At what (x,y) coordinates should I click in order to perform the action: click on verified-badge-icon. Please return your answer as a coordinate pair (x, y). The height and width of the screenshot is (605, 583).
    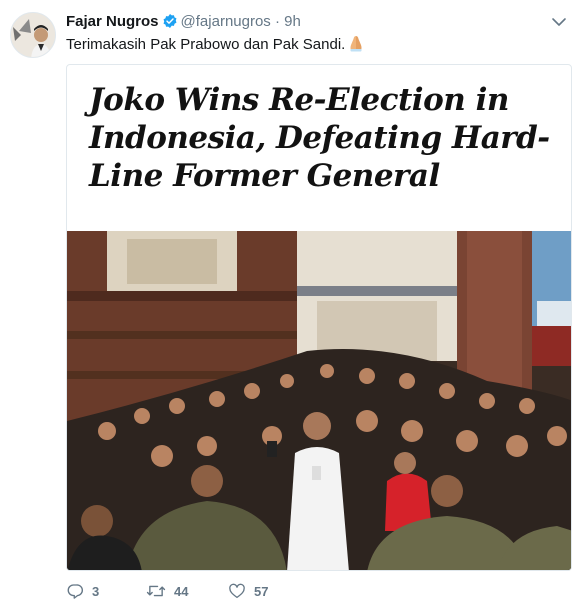
    Looking at the image, I should click on (170, 24).